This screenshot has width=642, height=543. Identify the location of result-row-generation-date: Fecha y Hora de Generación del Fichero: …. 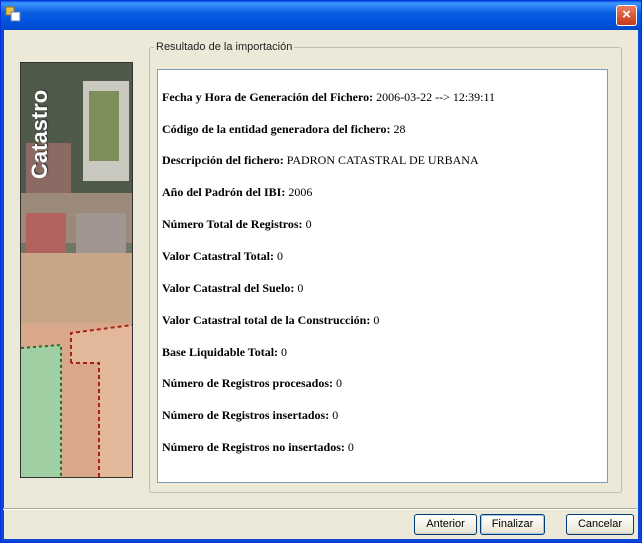
(328, 97).